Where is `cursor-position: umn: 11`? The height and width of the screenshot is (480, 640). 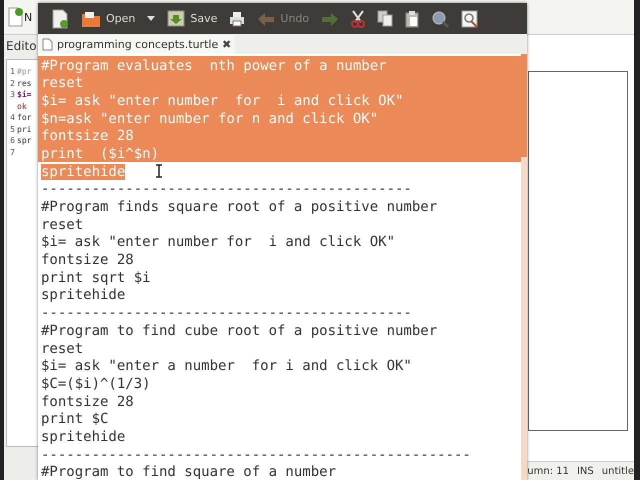 cursor-position: umn: 11 is located at coordinates (548, 471).